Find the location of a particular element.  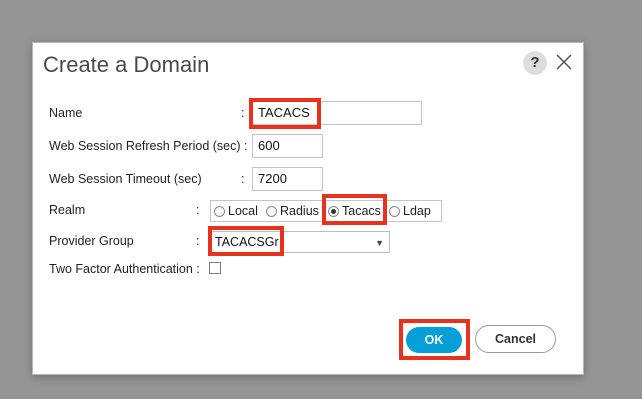

provider-group-colon: : is located at coordinates (198, 241).